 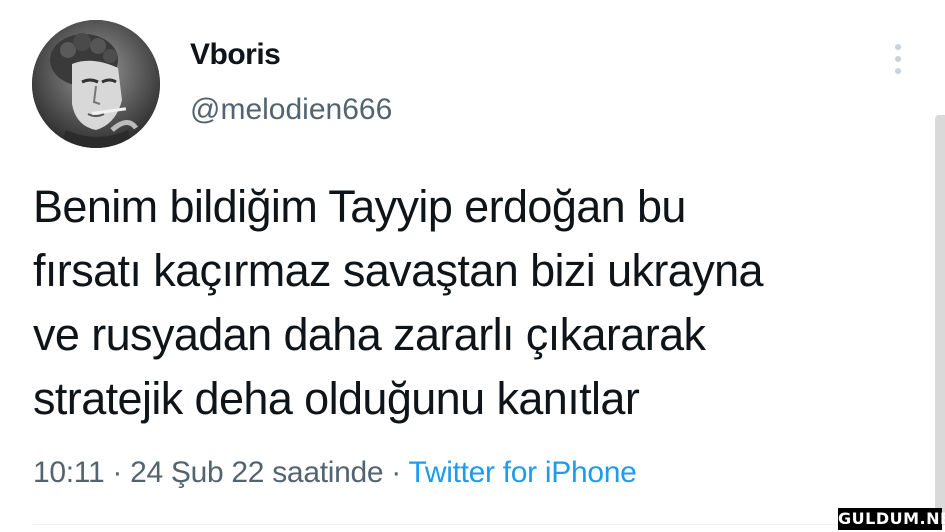 What do you see at coordinates (473, 524) in the screenshot?
I see `divider` at bounding box center [473, 524].